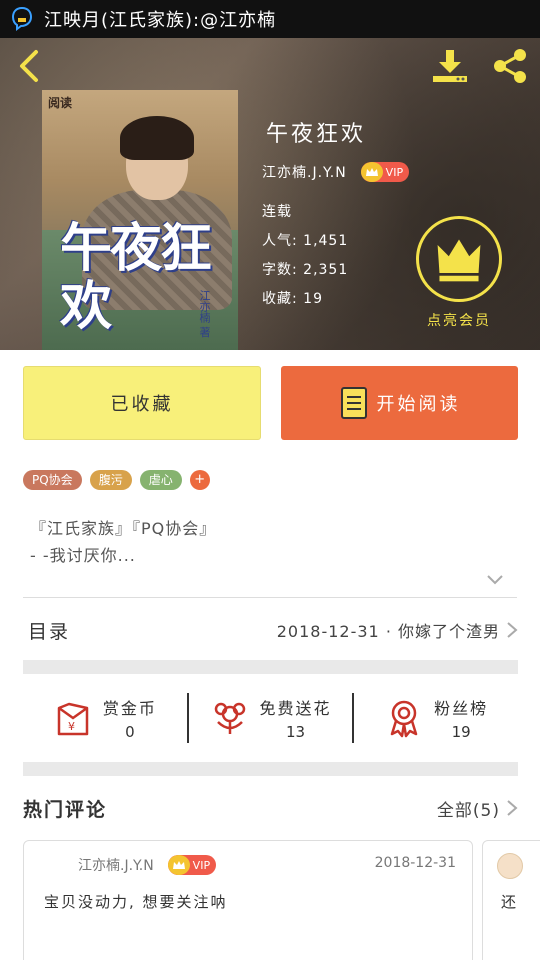  I want to click on catalog-latest-chapter: 2018-12-31 · 你嫁了个渣男, so click(388, 631).